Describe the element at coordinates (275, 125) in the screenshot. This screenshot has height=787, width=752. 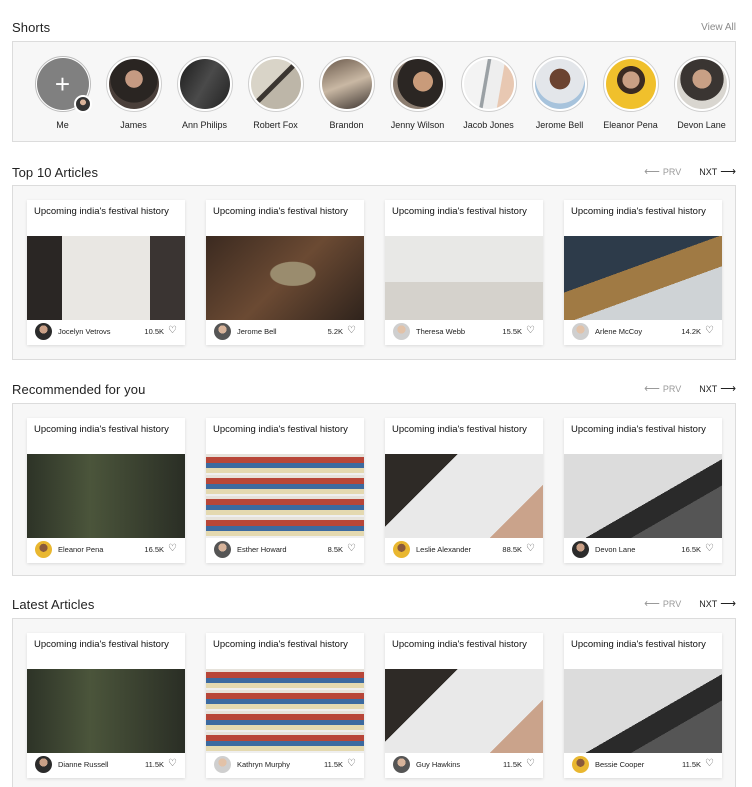
I see `short-name: Robert Fox` at that location.